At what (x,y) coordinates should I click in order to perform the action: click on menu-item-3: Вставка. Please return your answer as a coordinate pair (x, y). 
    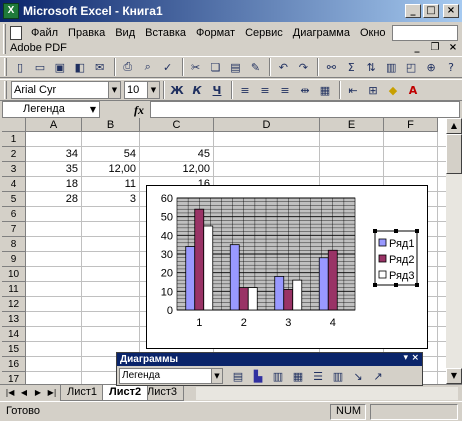
    Looking at the image, I should click on (165, 33).